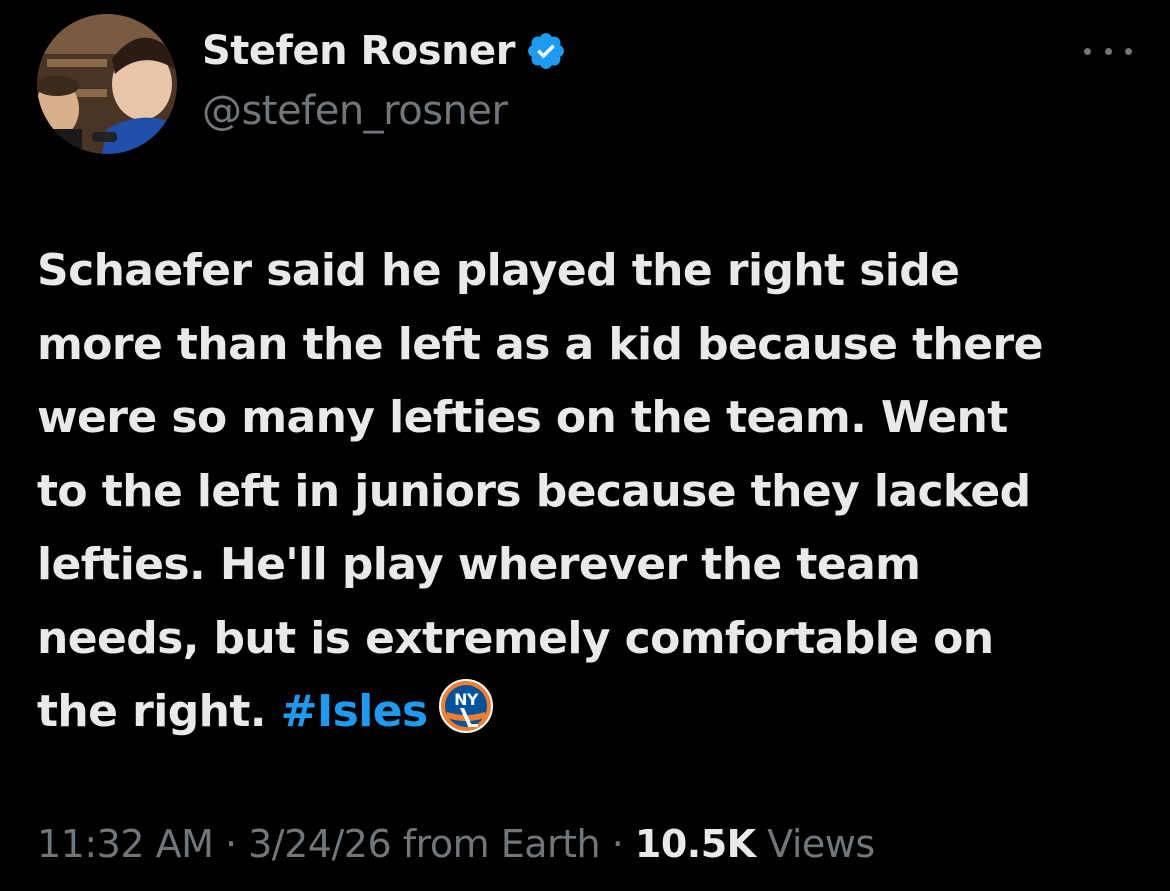 This screenshot has width=1170, height=891. I want to click on ny-islanders-logo-icon: NY, so click(465, 706).